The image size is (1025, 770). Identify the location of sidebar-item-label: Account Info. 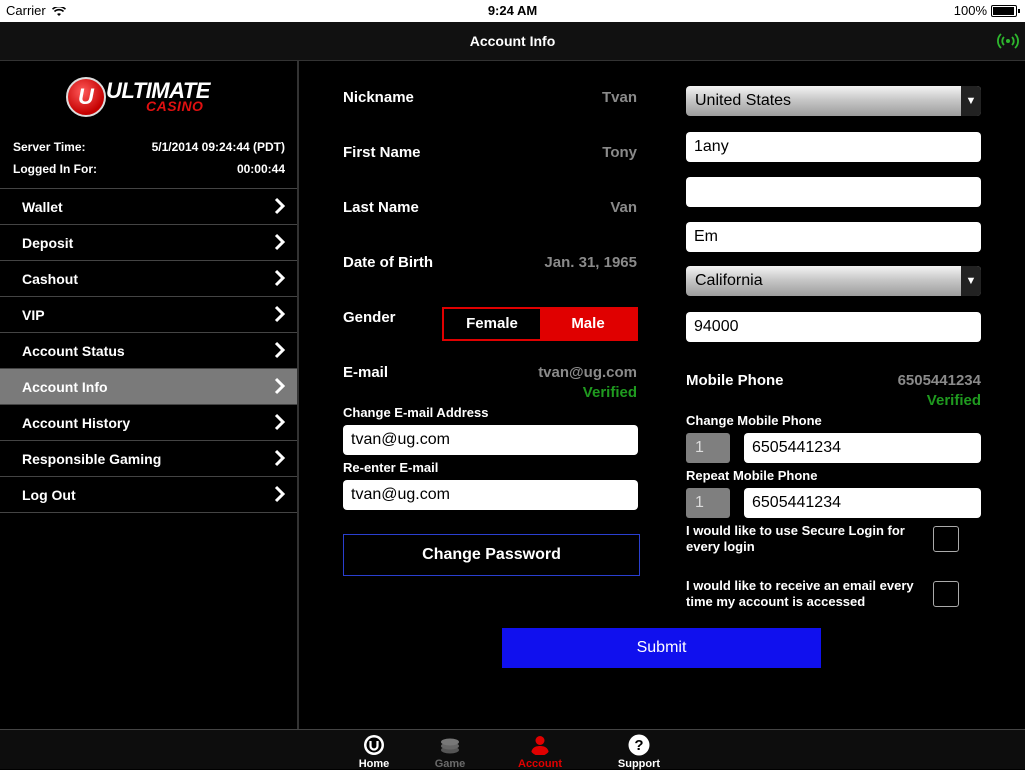
(65, 386).